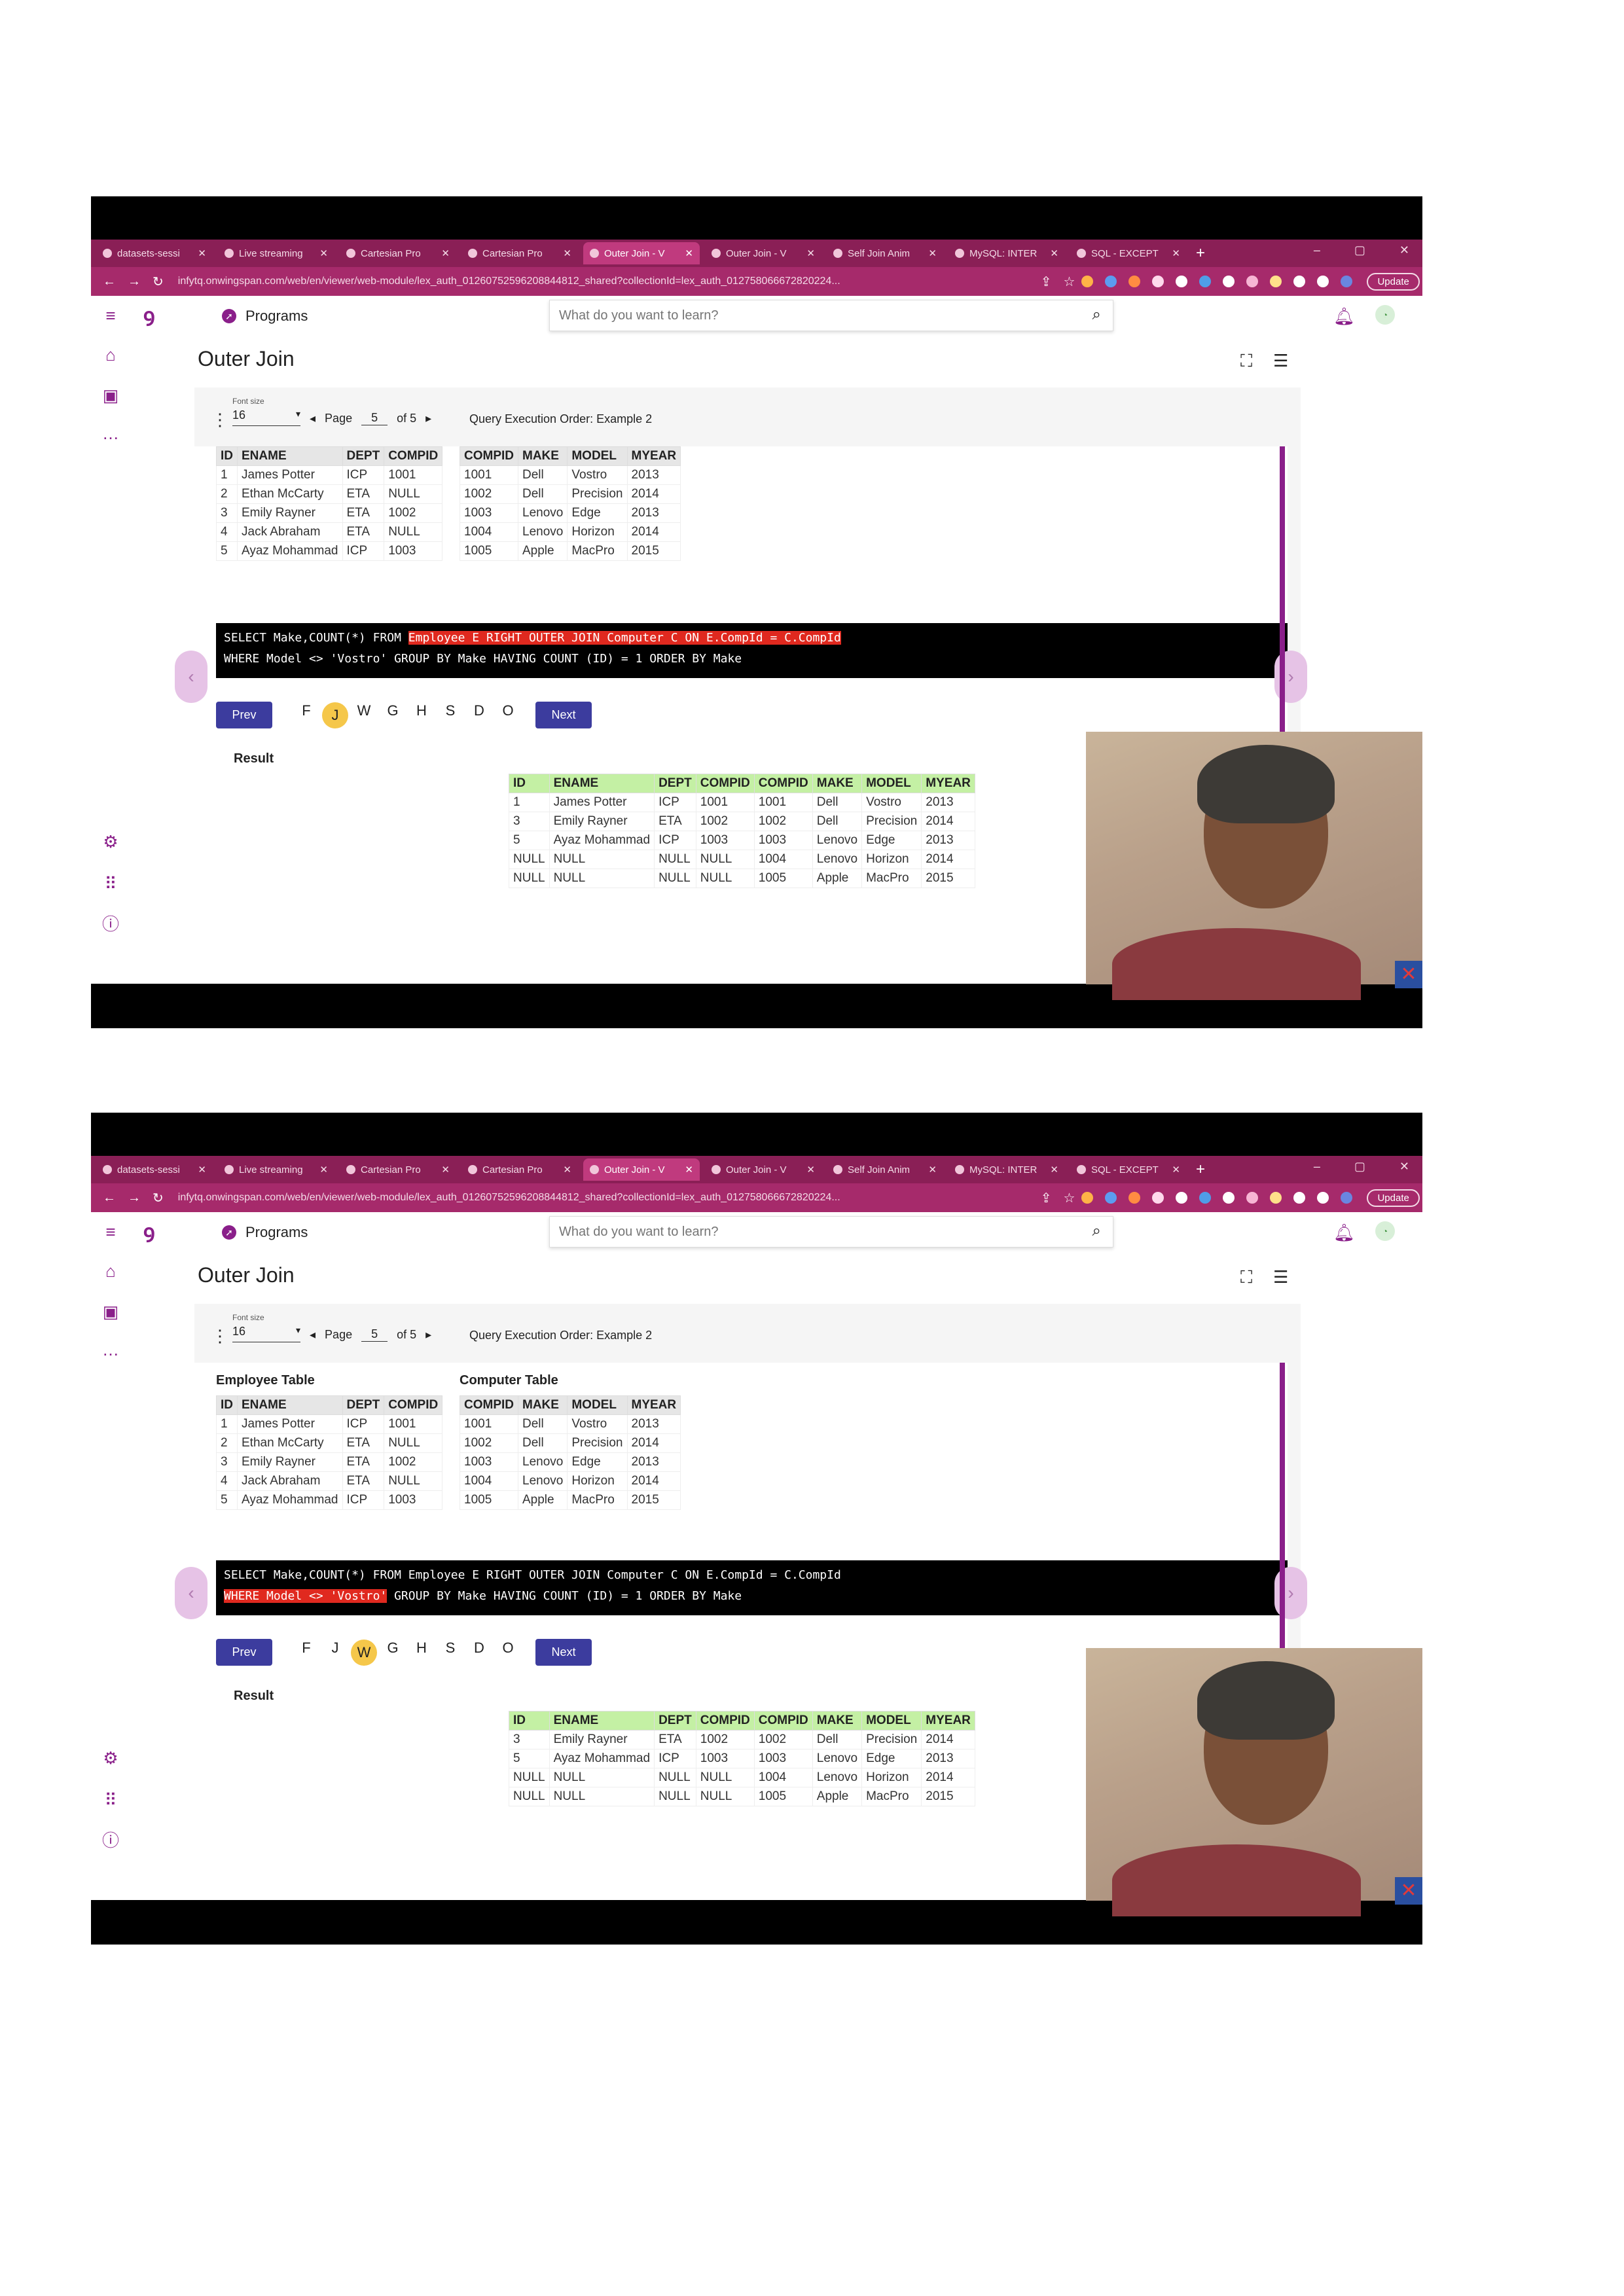 Image resolution: width=1624 pixels, height=2296 pixels. I want to click on step-f: F, so click(306, 715).